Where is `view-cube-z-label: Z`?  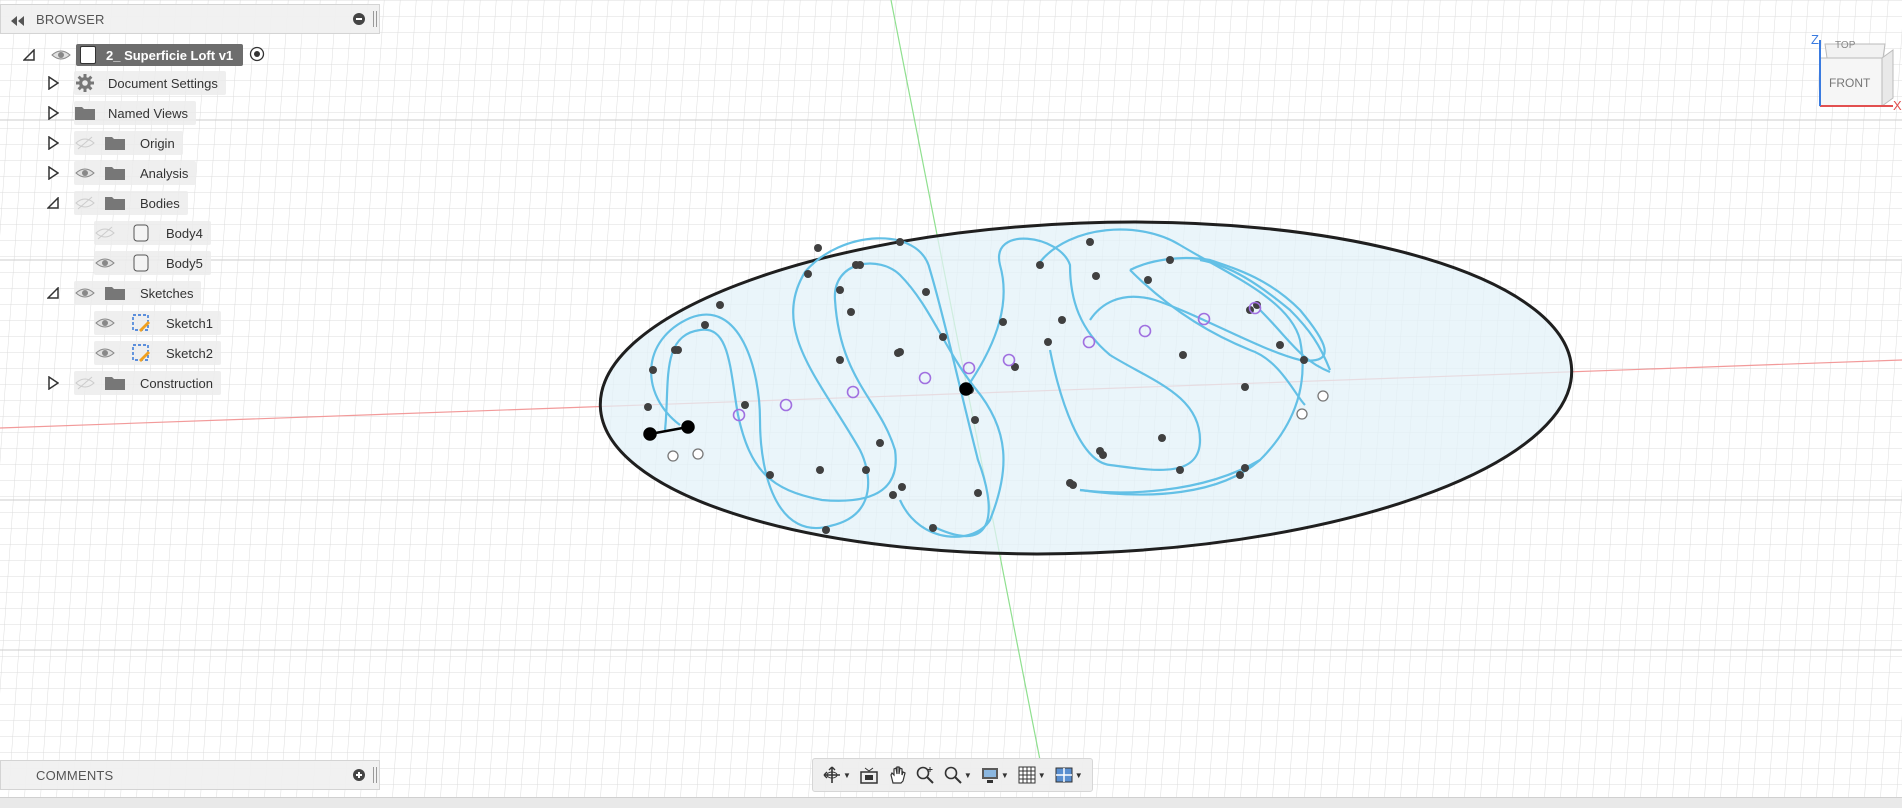
view-cube-z-label: Z is located at coordinates (1815, 39).